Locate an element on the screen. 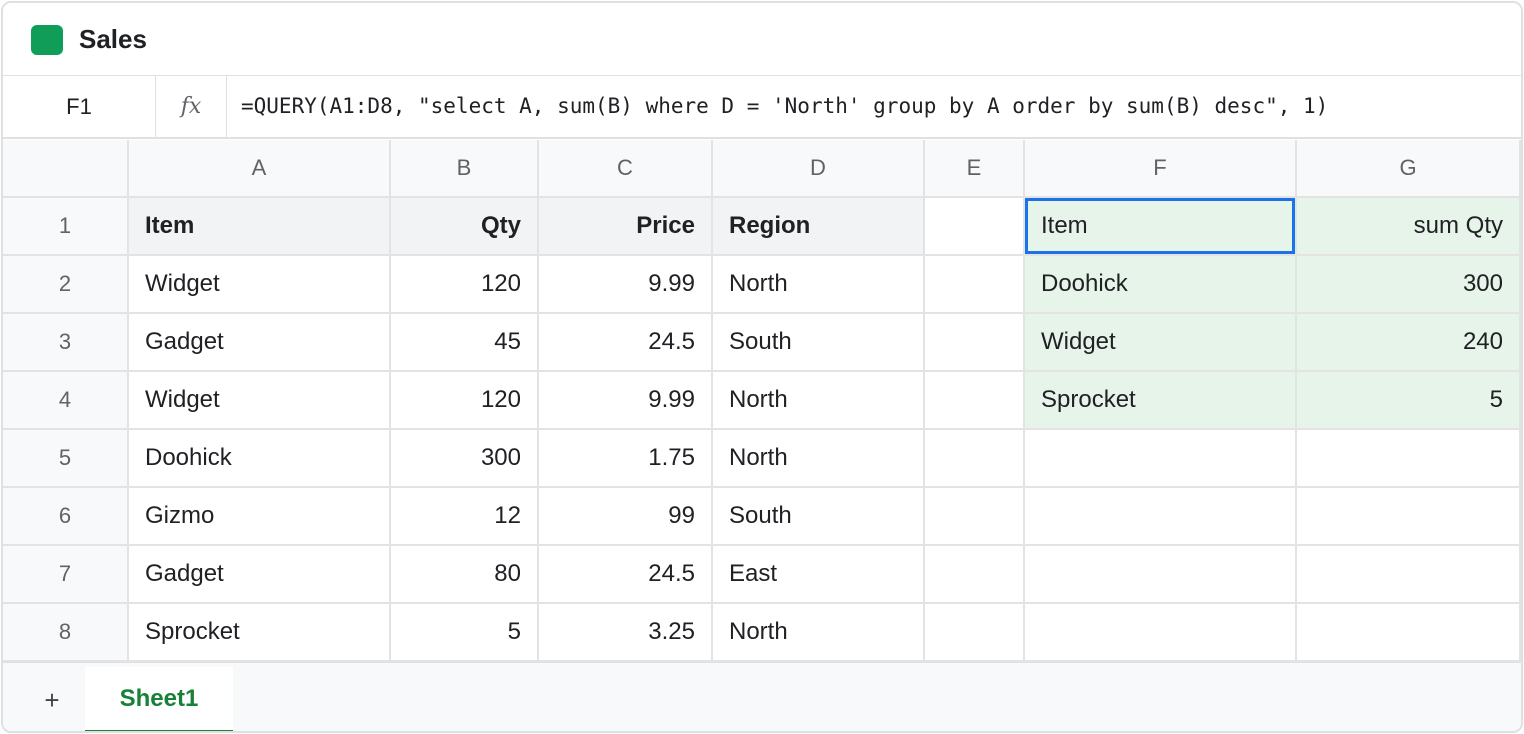 The image size is (1524, 734). row-header-1: 1 is located at coordinates (66, 227).